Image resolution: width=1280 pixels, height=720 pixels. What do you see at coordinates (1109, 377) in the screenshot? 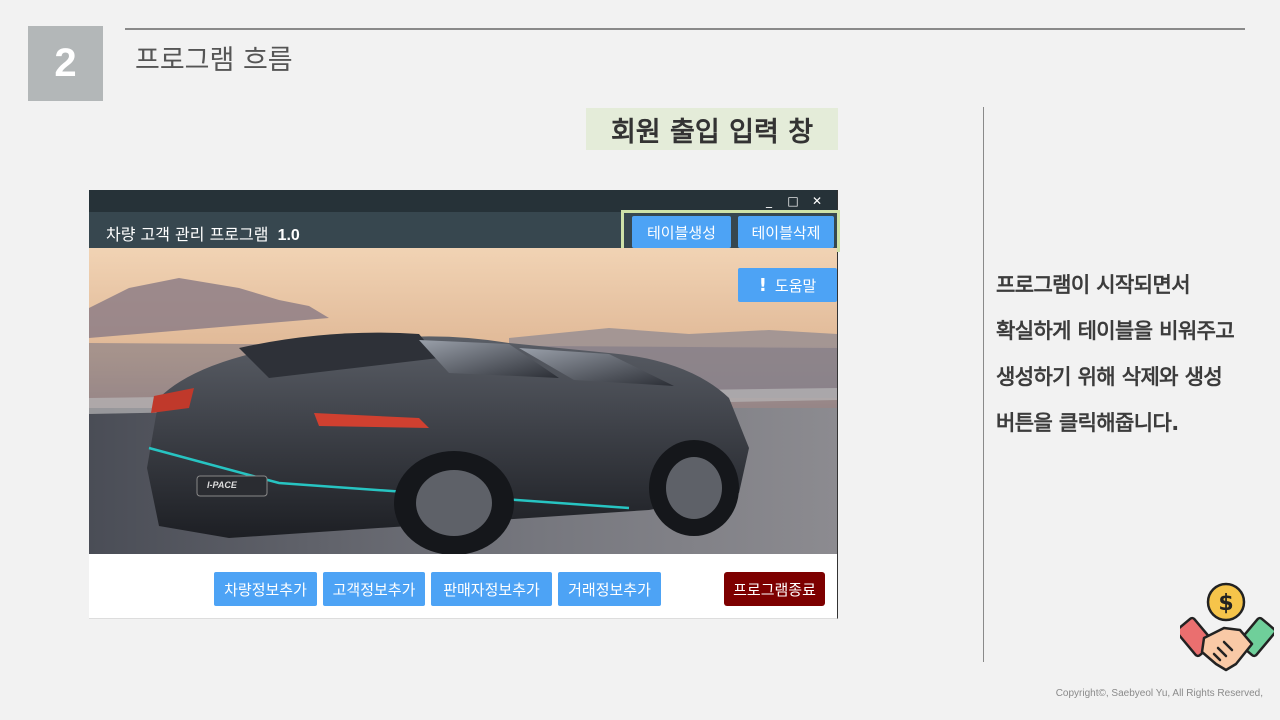
I see `description-line: 생성하기 위해 삭제와 생성` at bounding box center [1109, 377].